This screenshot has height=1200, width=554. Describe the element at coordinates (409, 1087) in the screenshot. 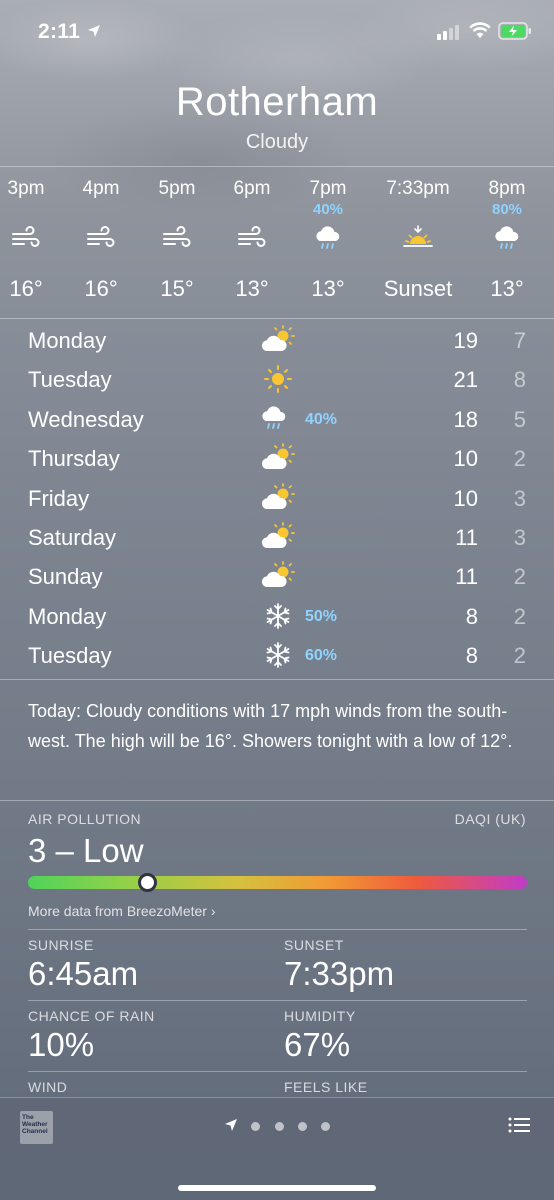

I see `feels-like-detail: FEELS LIKE` at that location.